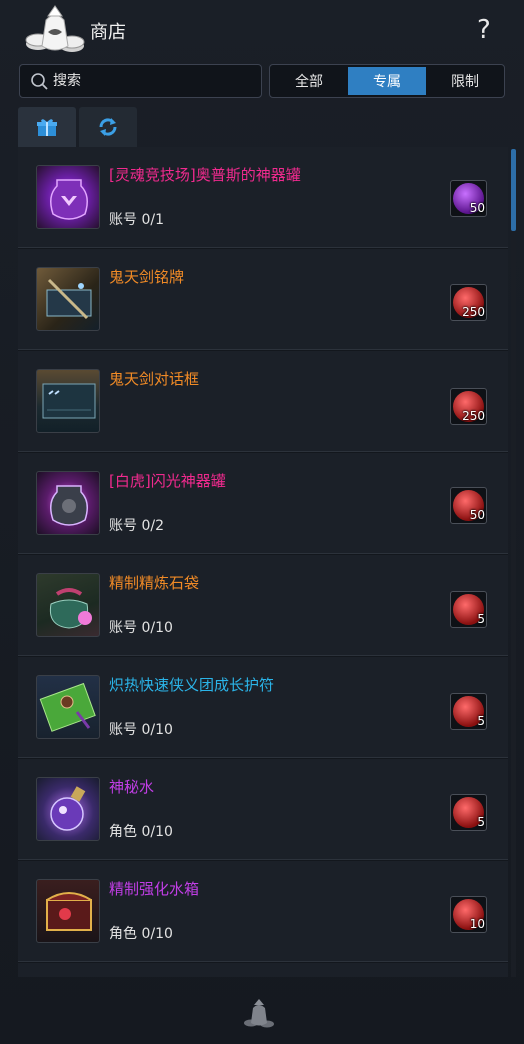 Image resolution: width=524 pixels, height=1044 pixels. Describe the element at coordinates (136, 526) in the screenshot. I see `item-purchase-limit: 账号 0/2` at that location.